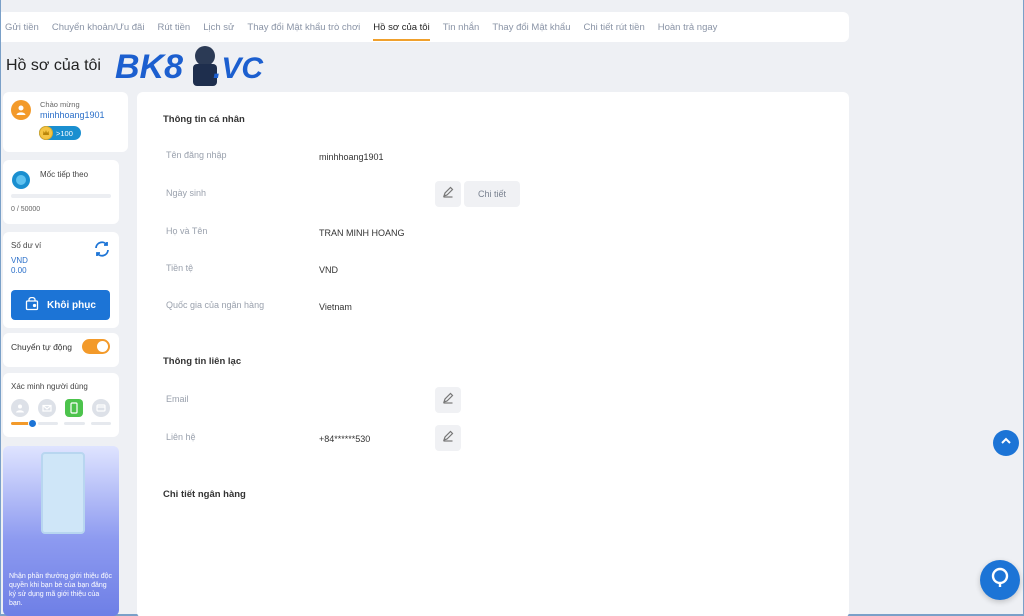 The image size is (1024, 616). Describe the element at coordinates (49, 386) in the screenshot. I see `verification-label: Xác minh người dùng` at that location.